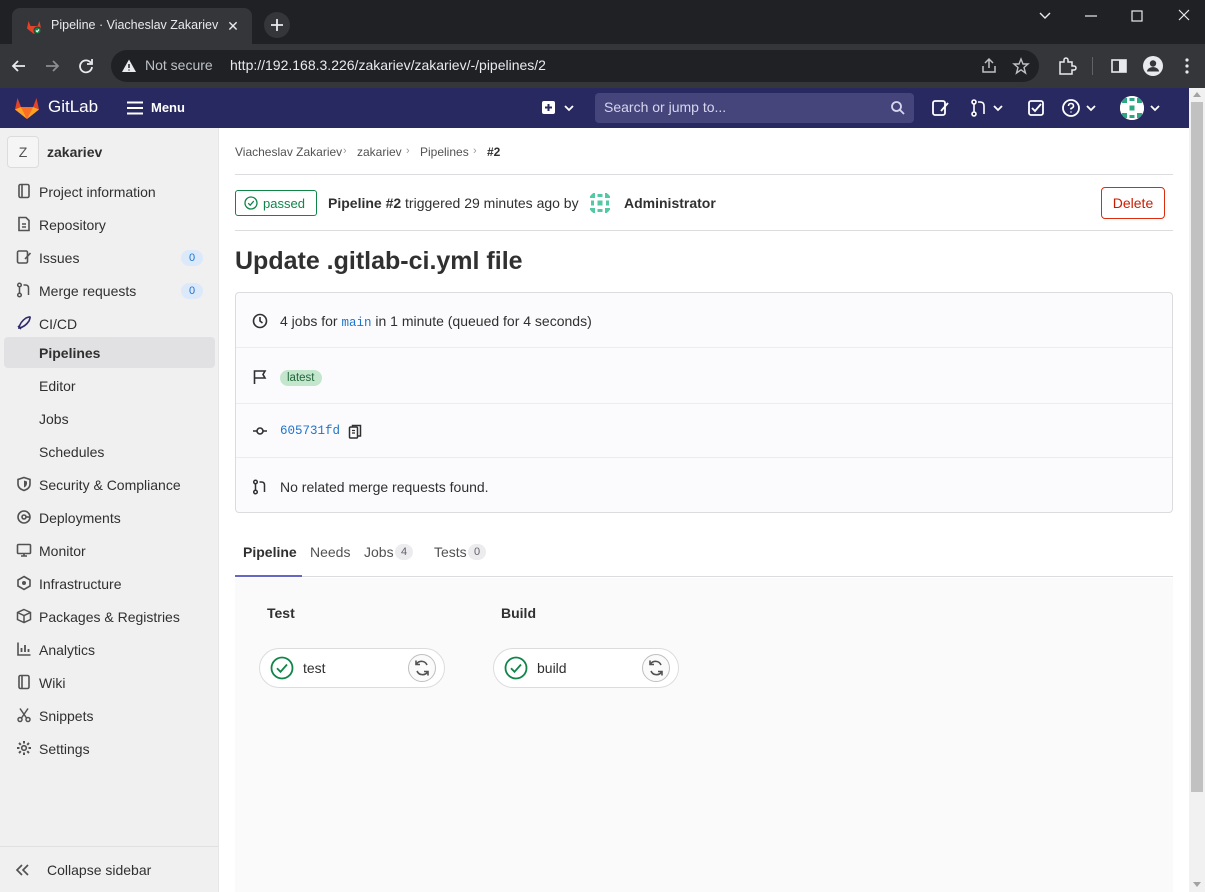 The height and width of the screenshot is (892, 1205). Describe the element at coordinates (670, 203) in the screenshot. I see `triggered-by-user: Administrator` at that location.